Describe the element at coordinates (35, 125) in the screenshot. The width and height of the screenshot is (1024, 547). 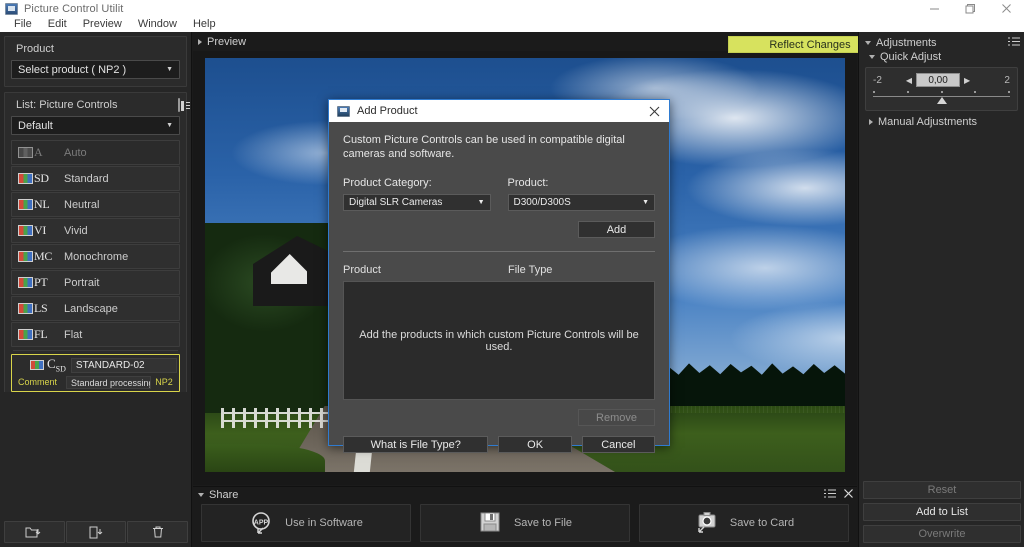
I see `list-filter-value: Default` at that location.